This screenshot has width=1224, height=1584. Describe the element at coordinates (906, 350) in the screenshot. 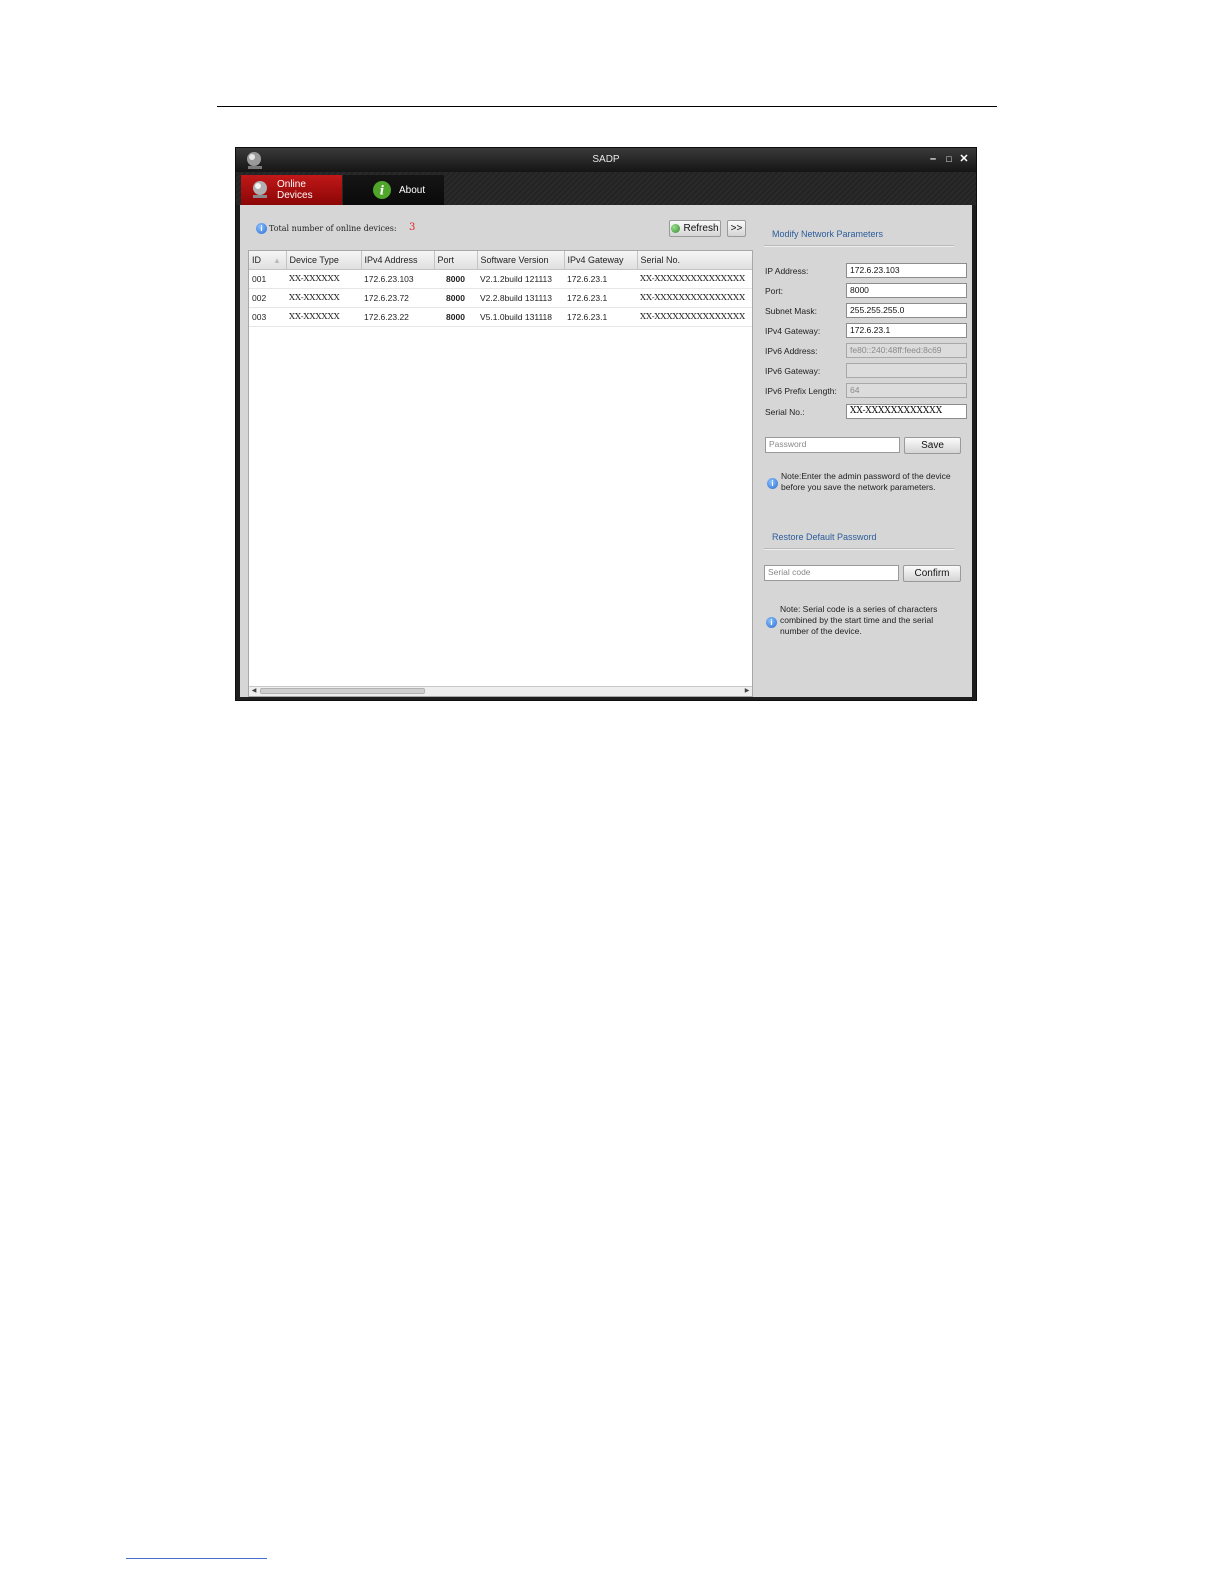

I see `ipv6-address-field: fe80::240:48ff:feed:8c69` at that location.